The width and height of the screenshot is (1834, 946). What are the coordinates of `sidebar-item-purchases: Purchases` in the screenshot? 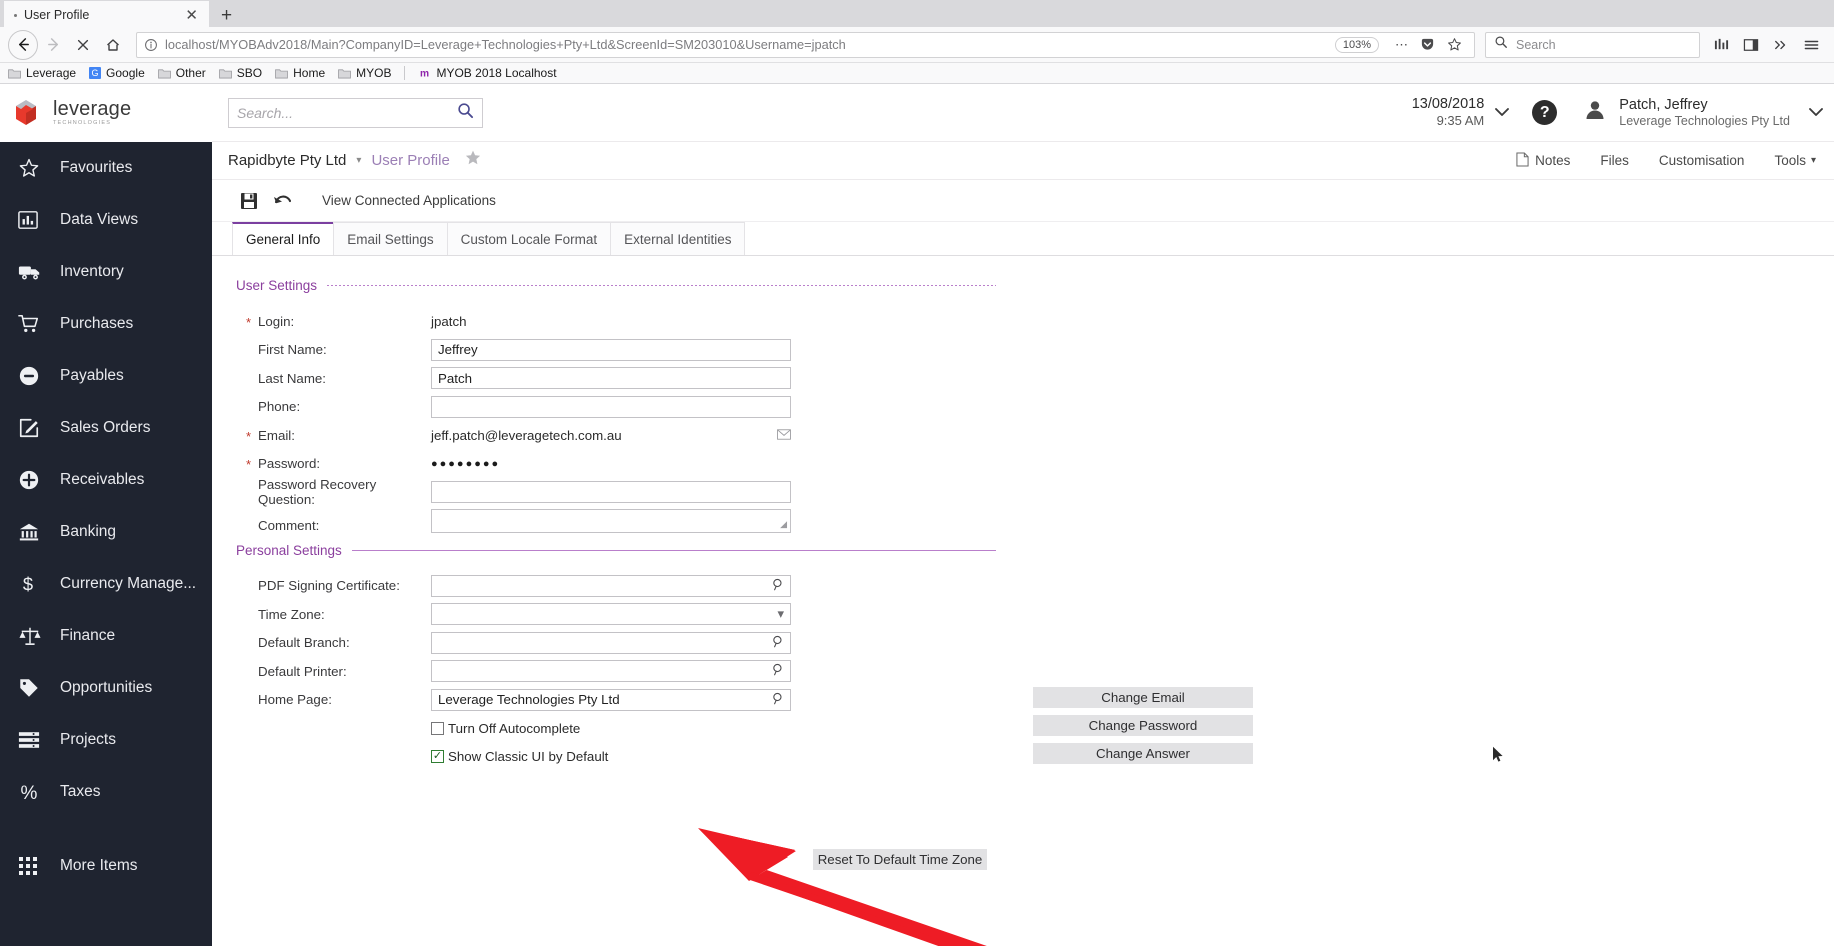 It's located at (106, 324).